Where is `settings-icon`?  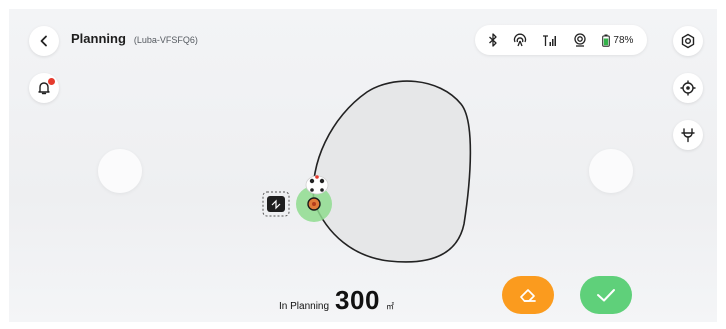 settings-icon is located at coordinates (688, 41).